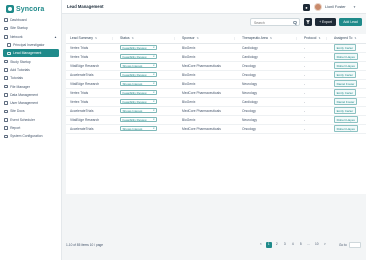 The width and height of the screenshot is (366, 260). I want to click on filter-button, so click(308, 22).